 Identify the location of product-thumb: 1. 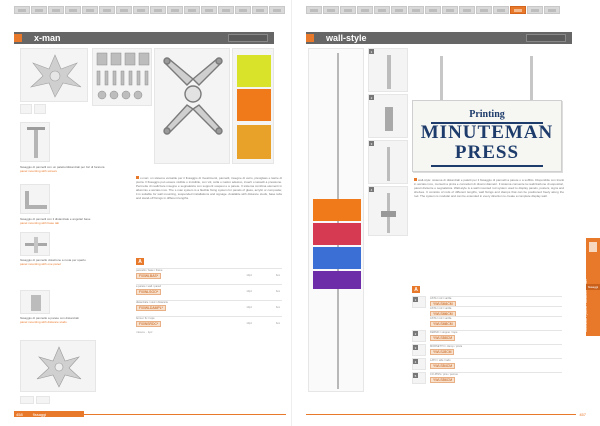
(419, 302).